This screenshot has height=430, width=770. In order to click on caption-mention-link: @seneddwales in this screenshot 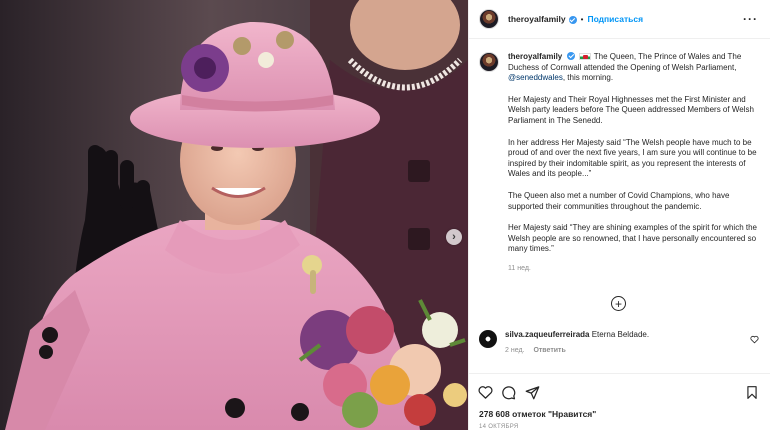, I will do `click(535, 77)`.